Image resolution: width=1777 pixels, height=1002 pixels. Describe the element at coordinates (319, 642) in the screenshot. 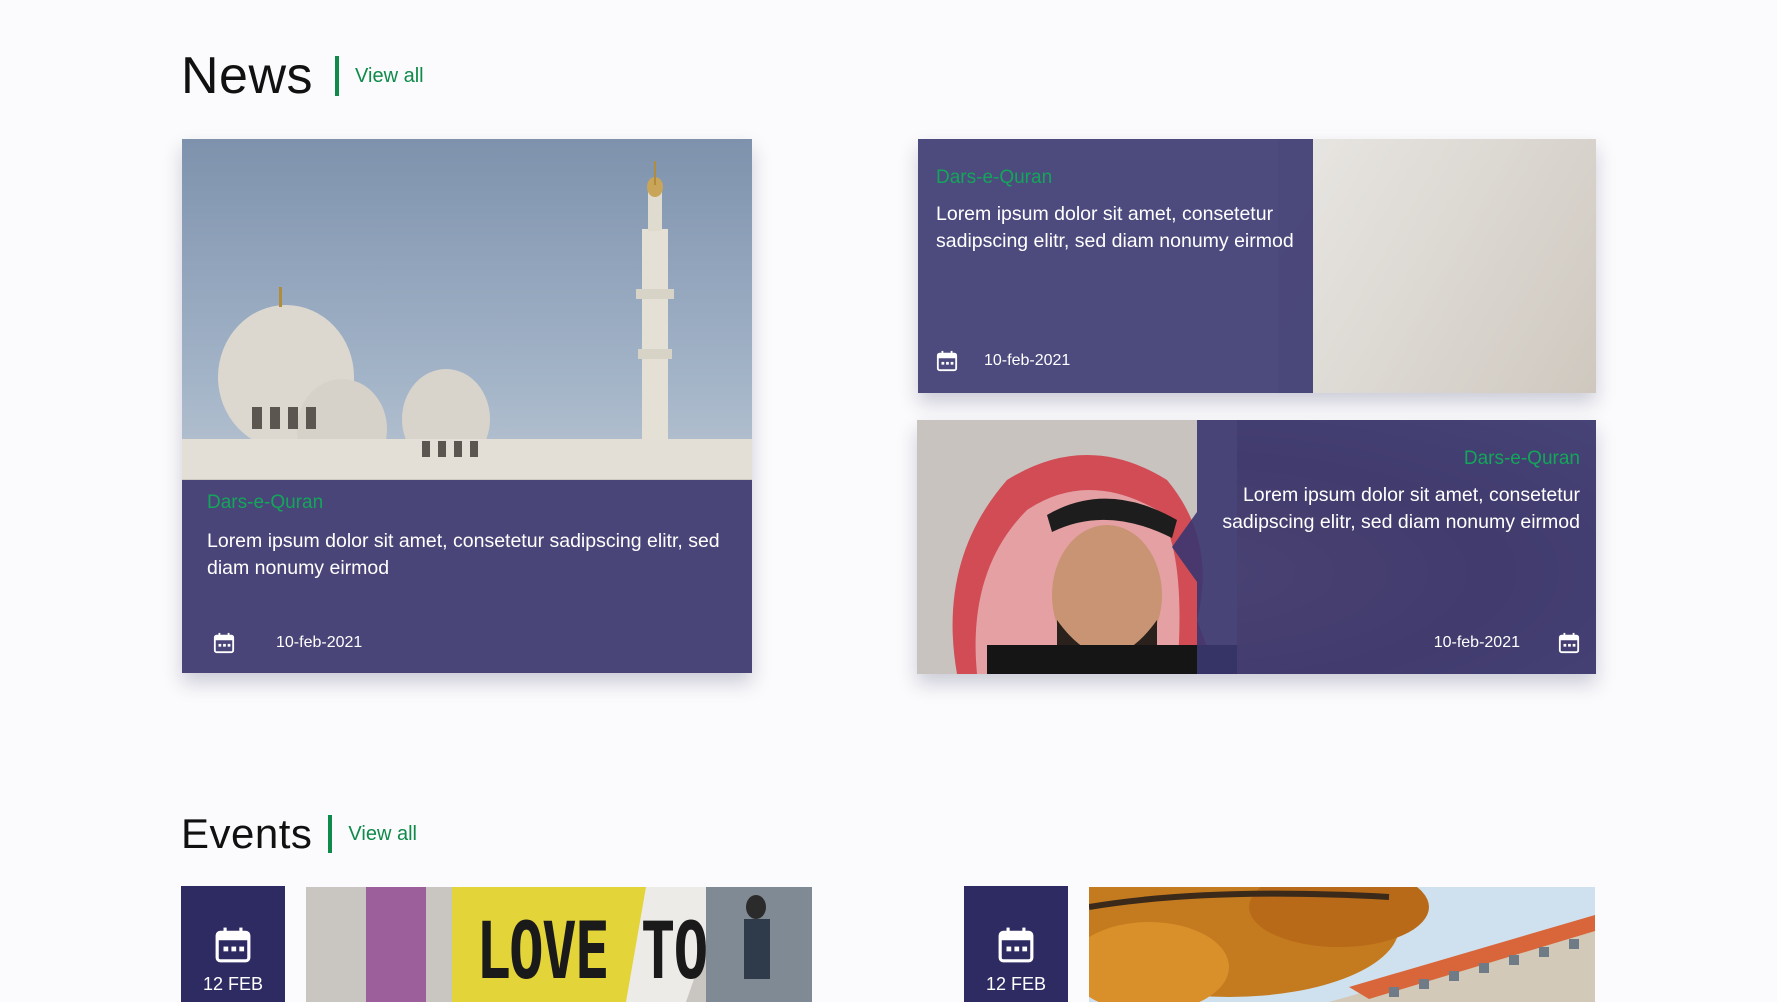

I see `featured-news-date: 10-feb-2021` at that location.